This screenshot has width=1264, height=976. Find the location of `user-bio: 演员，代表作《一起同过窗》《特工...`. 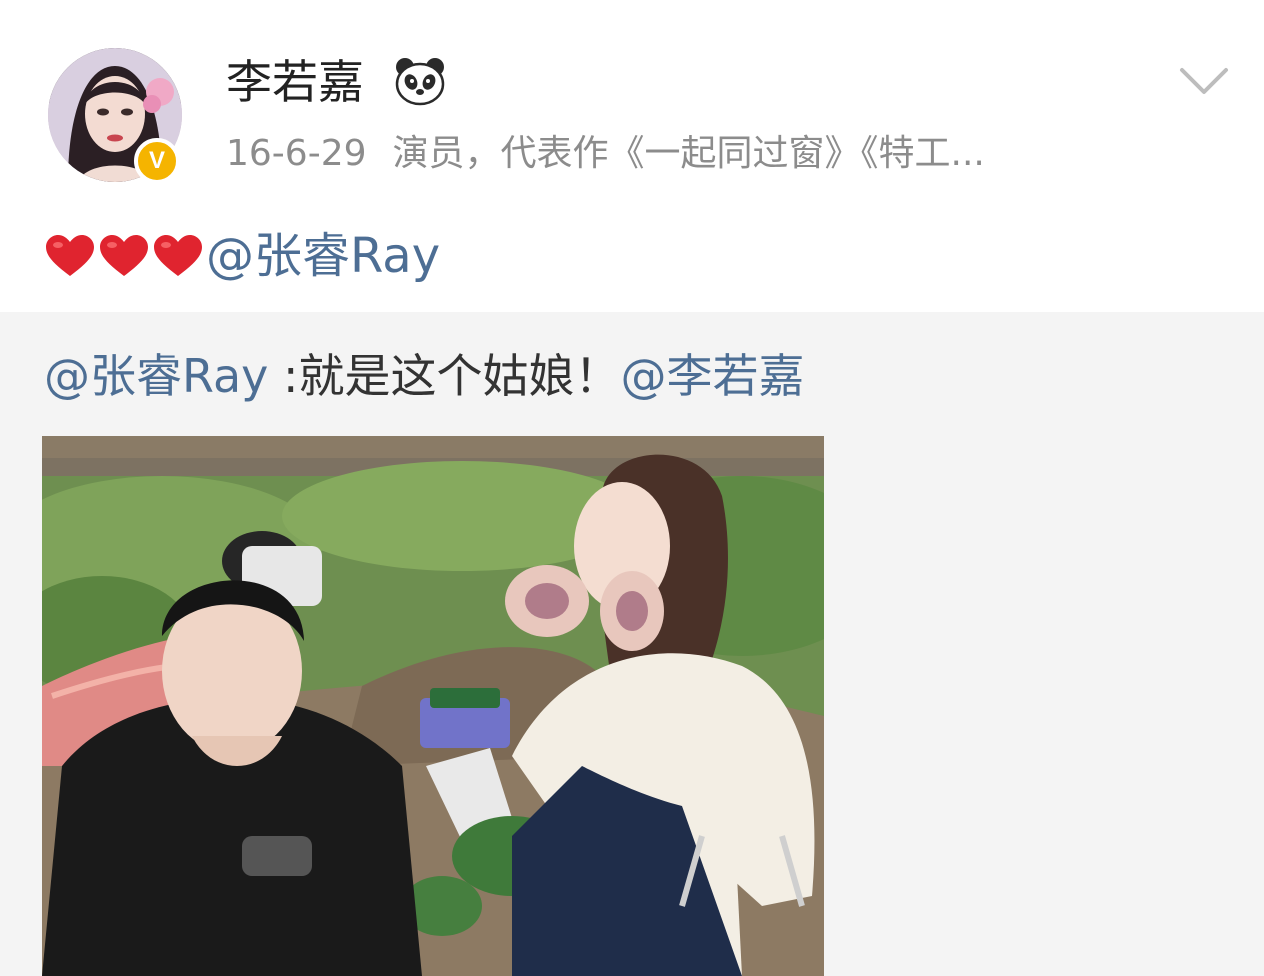

user-bio: 演员，代表作《一起同过窗》《特工... is located at coordinates (688, 153).